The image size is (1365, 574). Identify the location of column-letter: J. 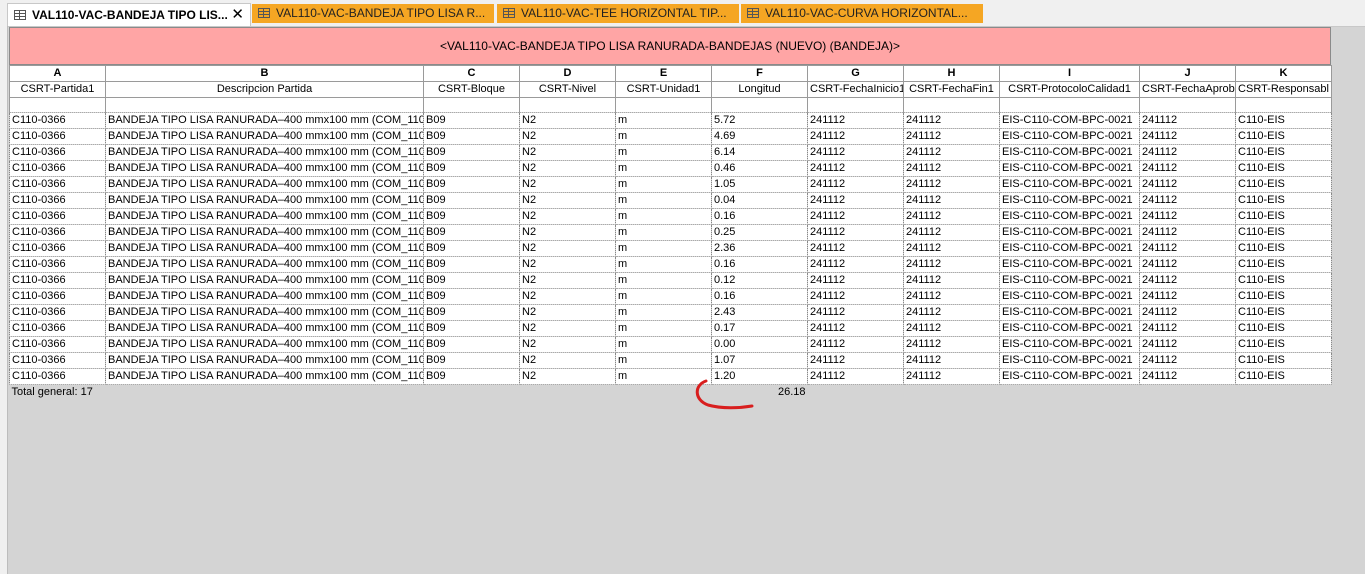
(1187, 73).